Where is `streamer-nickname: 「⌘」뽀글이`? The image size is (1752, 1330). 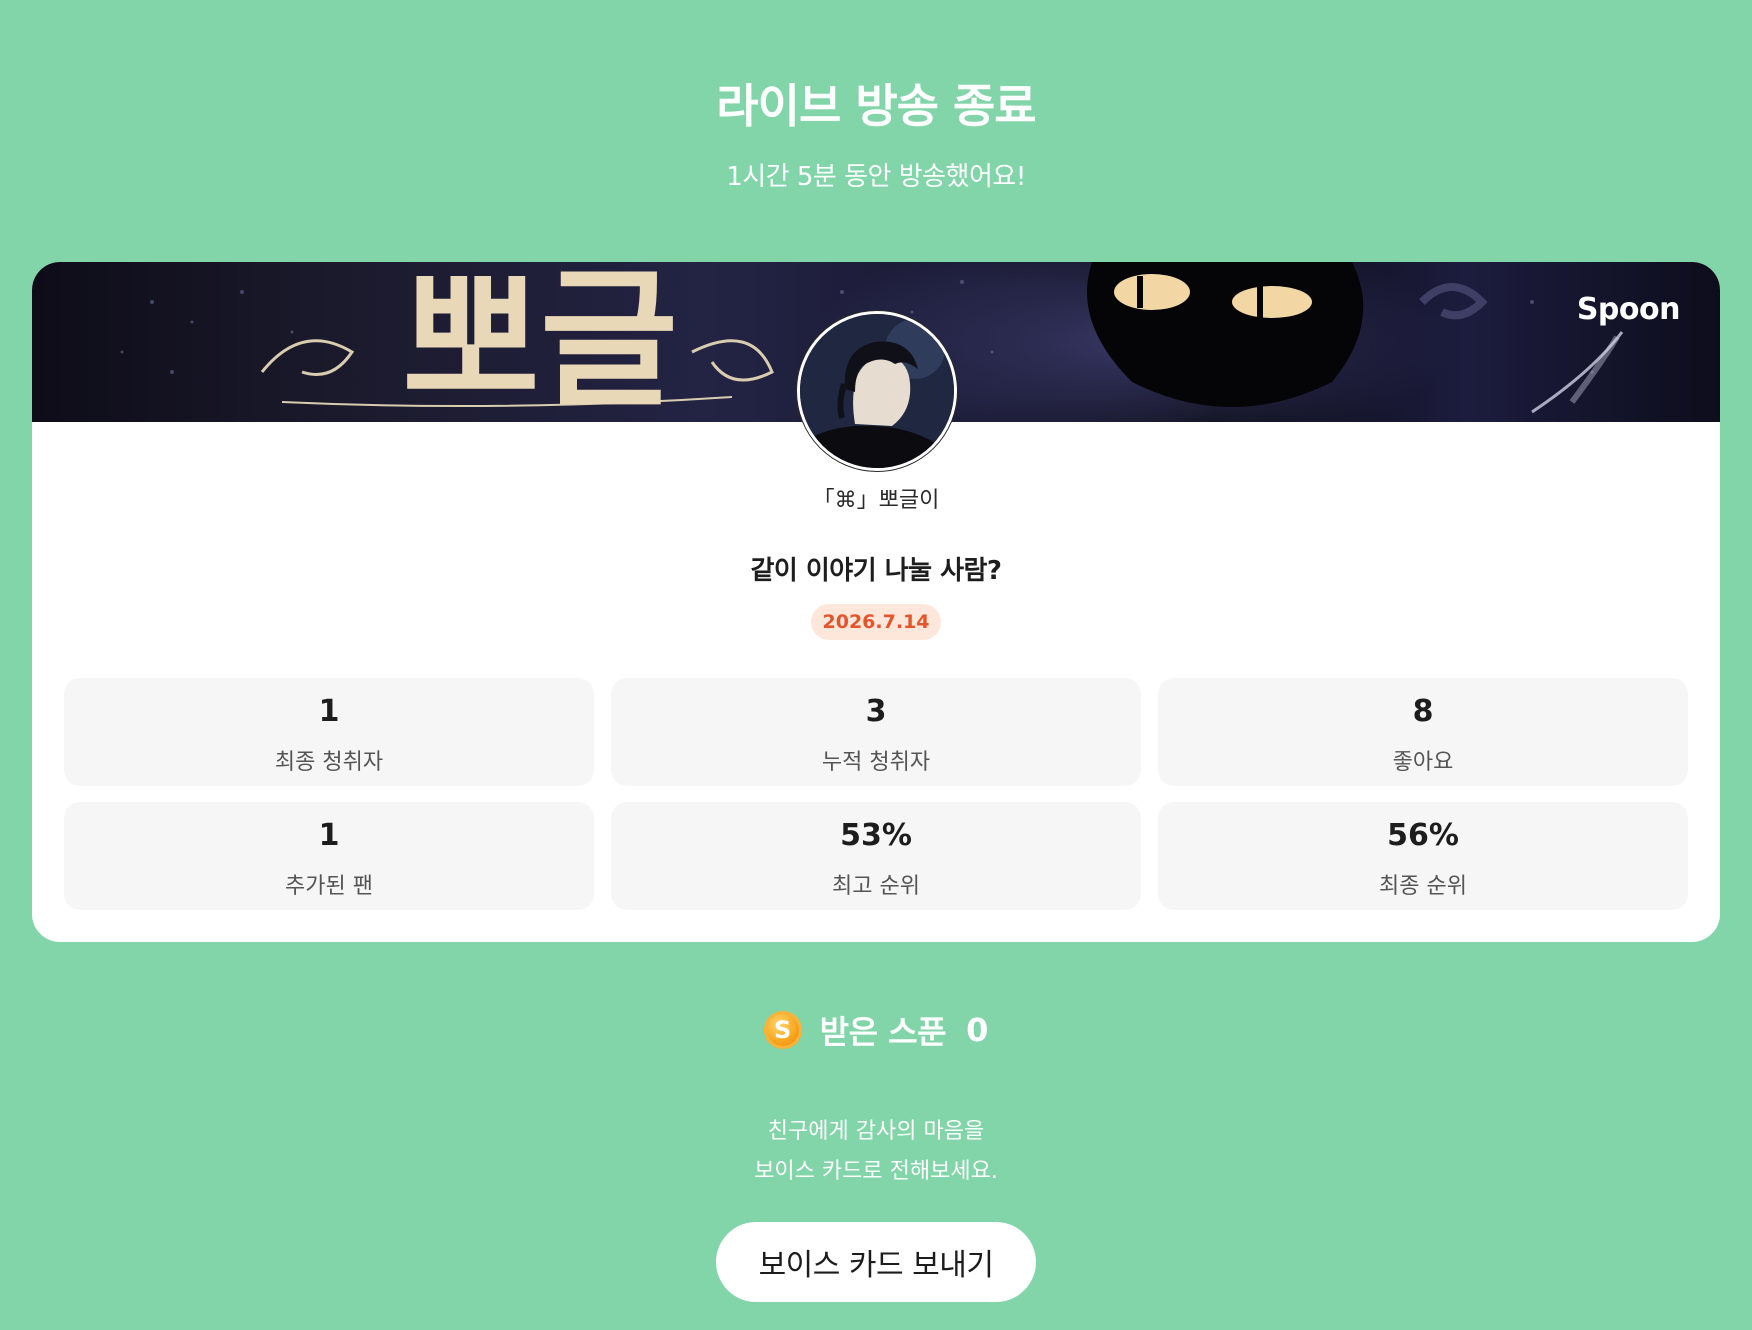
streamer-nickname: 「⌘」뽀글이 is located at coordinates (876, 500).